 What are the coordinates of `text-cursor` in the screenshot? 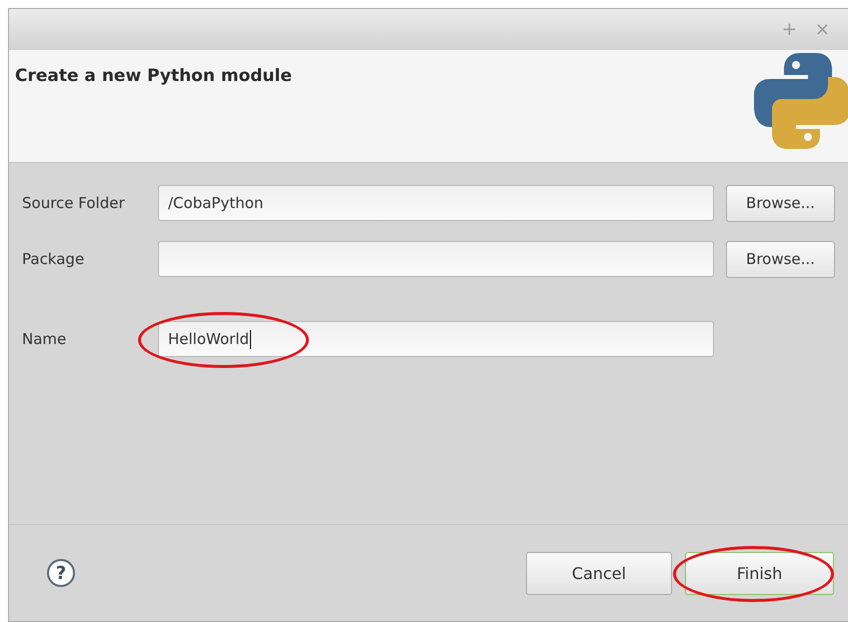 It's located at (250, 339).